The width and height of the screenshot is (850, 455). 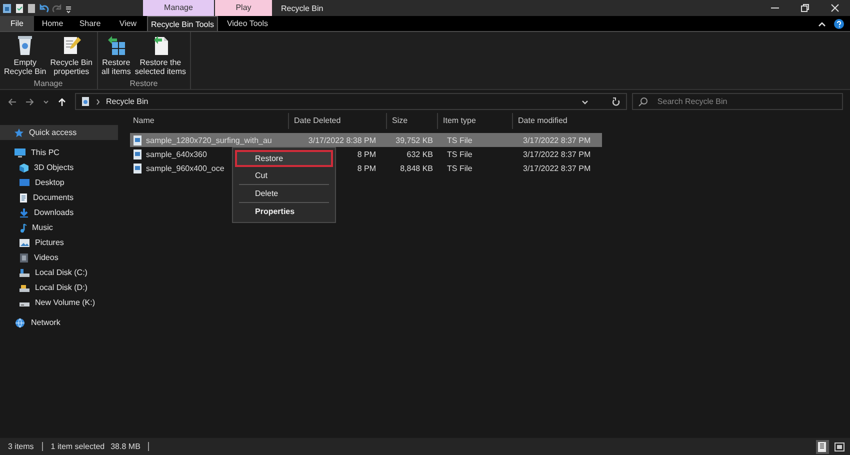 What do you see at coordinates (243, 8) in the screenshot?
I see `tool-group-header: Play` at bounding box center [243, 8].